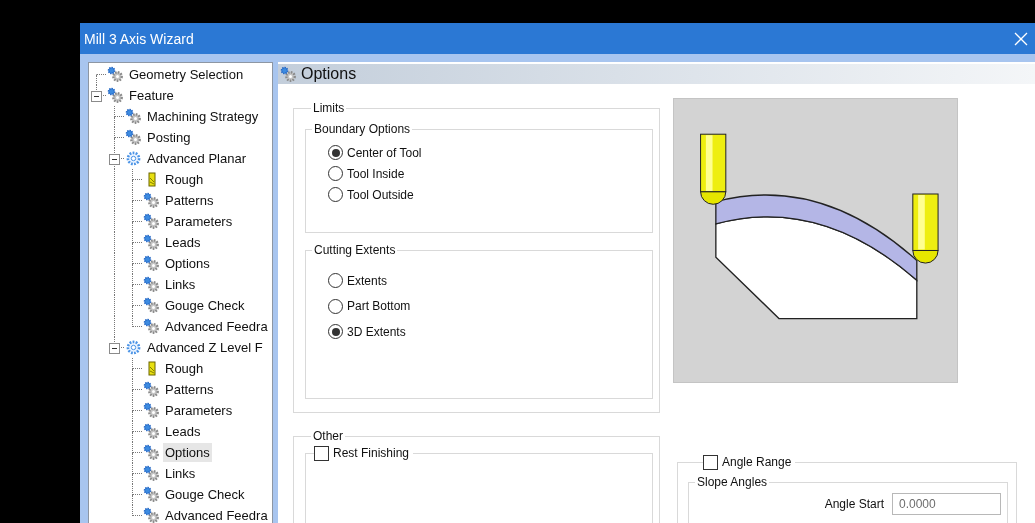  Describe the element at coordinates (151, 95) in the screenshot. I see `tree-item: Feature` at that location.